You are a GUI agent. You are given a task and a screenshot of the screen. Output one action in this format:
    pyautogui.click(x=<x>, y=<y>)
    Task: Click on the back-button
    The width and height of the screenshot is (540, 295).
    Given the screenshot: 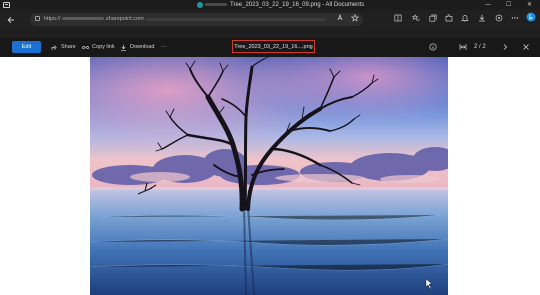 What is the action you would take?
    pyautogui.click(x=11, y=19)
    